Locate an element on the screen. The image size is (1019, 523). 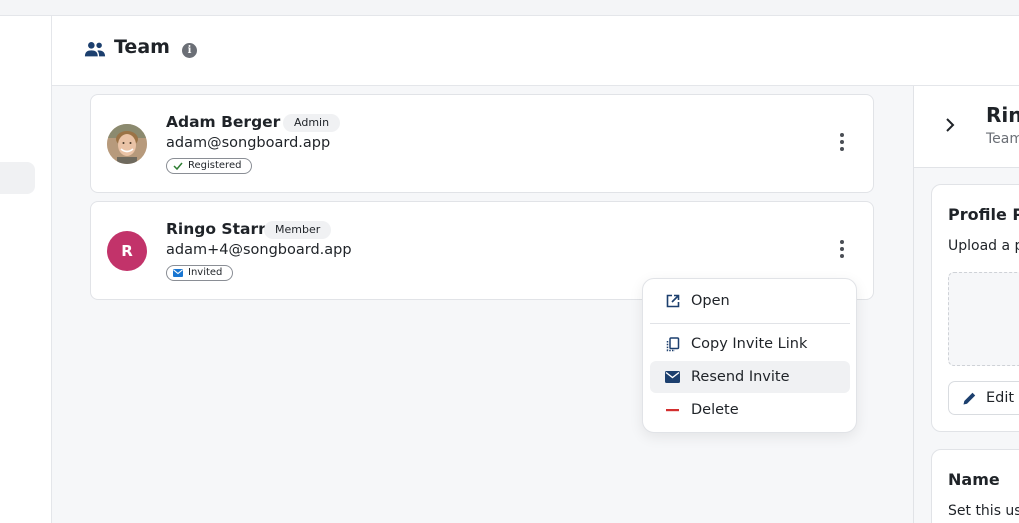
menu-divider is located at coordinates (750, 323).